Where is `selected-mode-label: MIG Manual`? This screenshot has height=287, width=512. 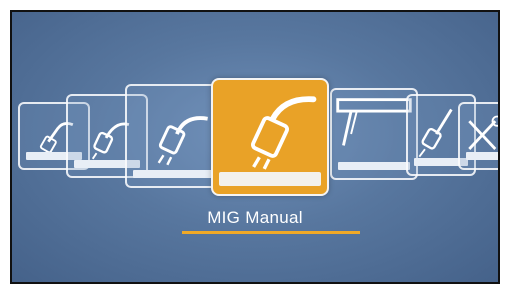 selected-mode-label: MIG Manual is located at coordinates (255, 217).